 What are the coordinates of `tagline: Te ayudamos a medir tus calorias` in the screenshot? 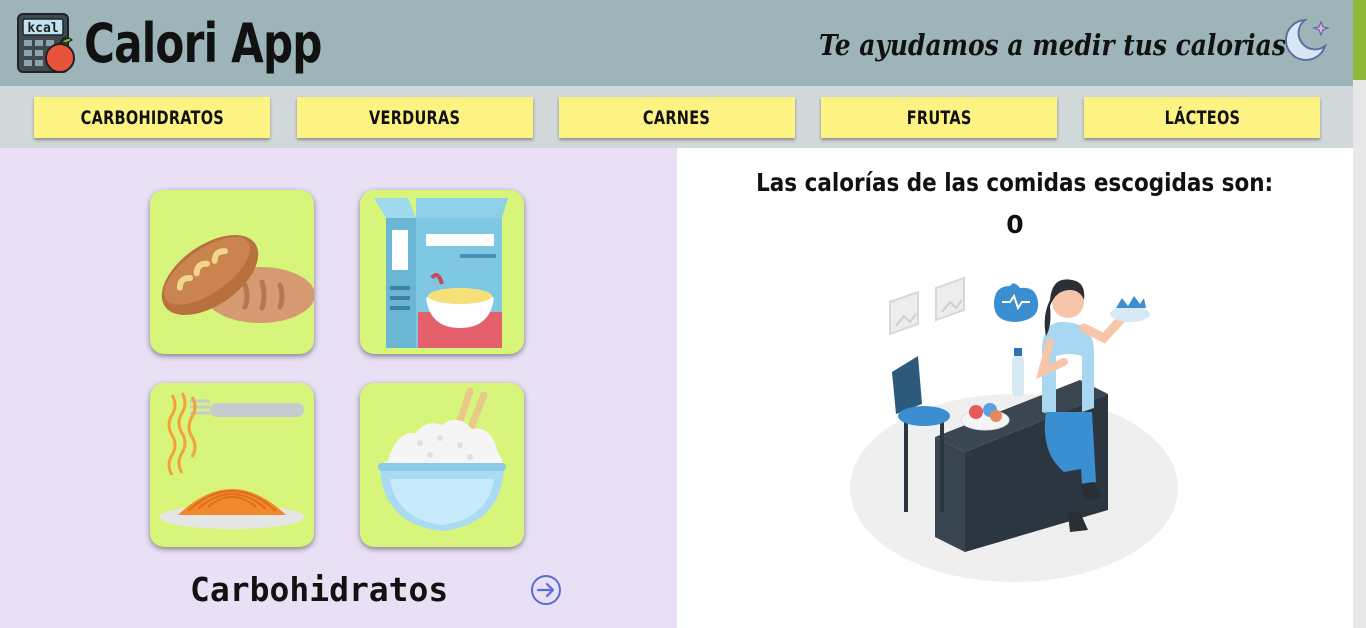 It's located at (1052, 45).